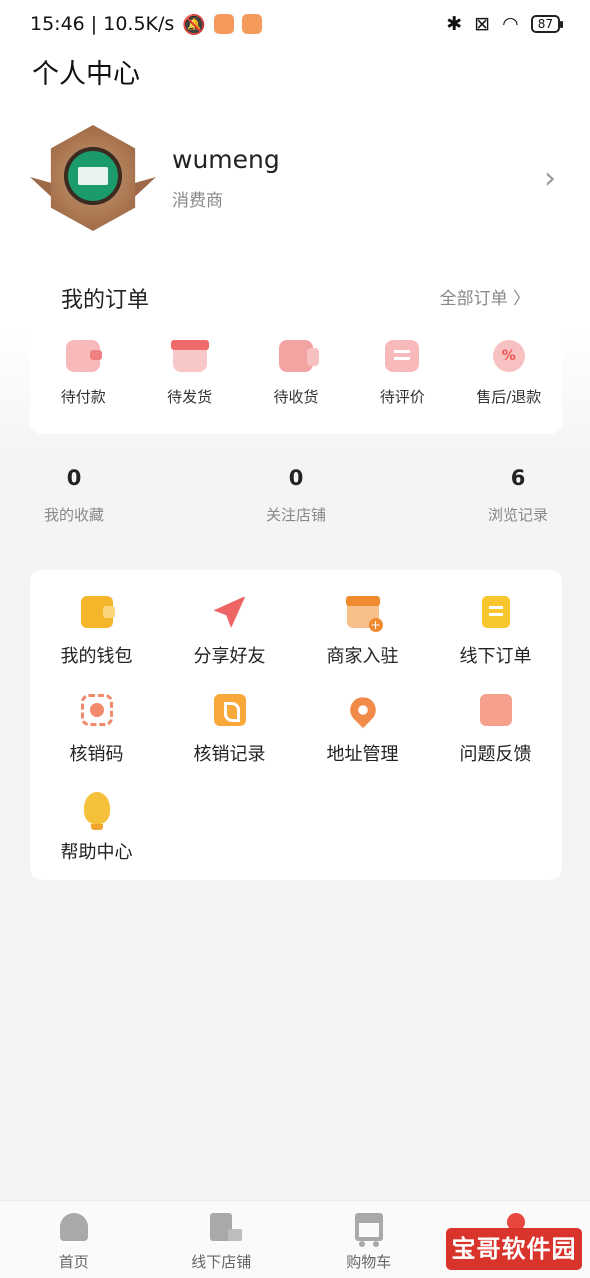  What do you see at coordinates (221, 1262) in the screenshot?
I see `tab-label: 线下店铺` at bounding box center [221, 1262].